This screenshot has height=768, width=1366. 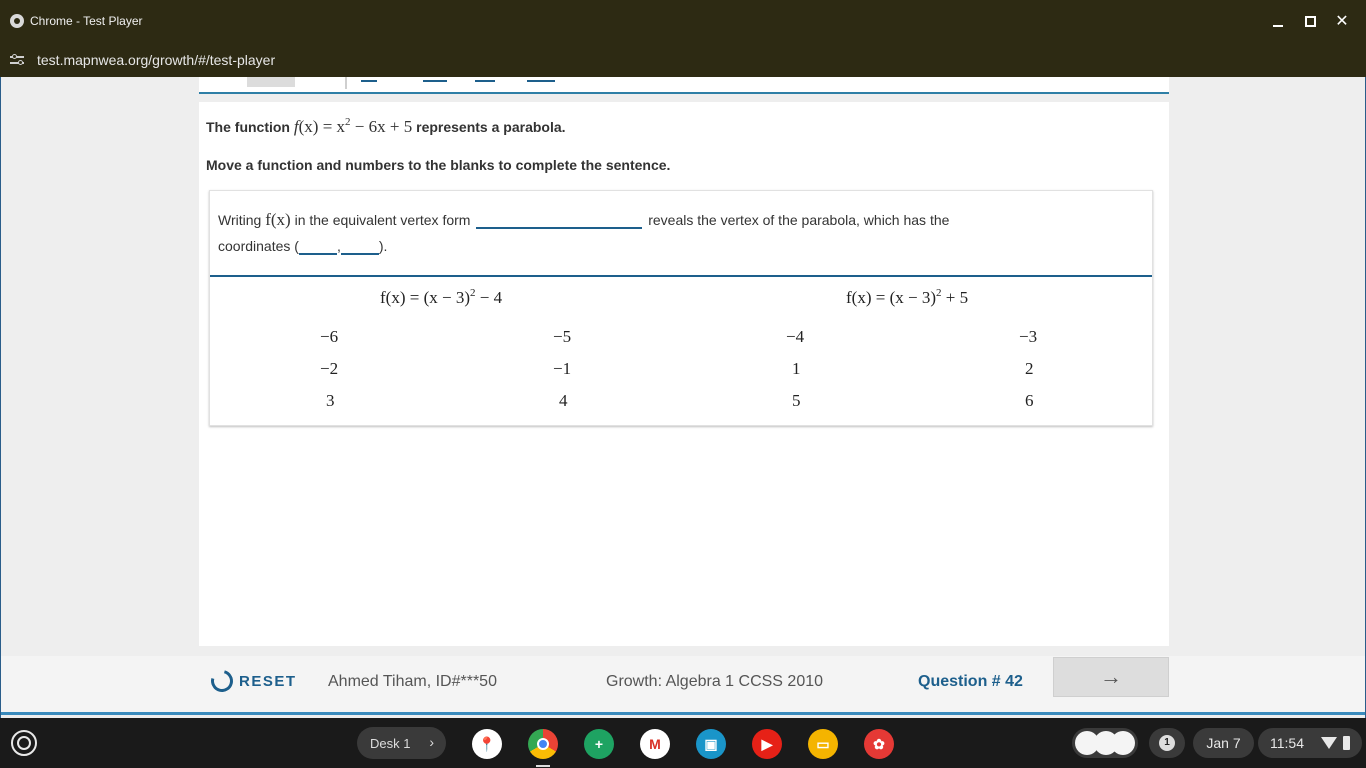 What do you see at coordinates (222, 681) in the screenshot?
I see `refresh-icon` at bounding box center [222, 681].